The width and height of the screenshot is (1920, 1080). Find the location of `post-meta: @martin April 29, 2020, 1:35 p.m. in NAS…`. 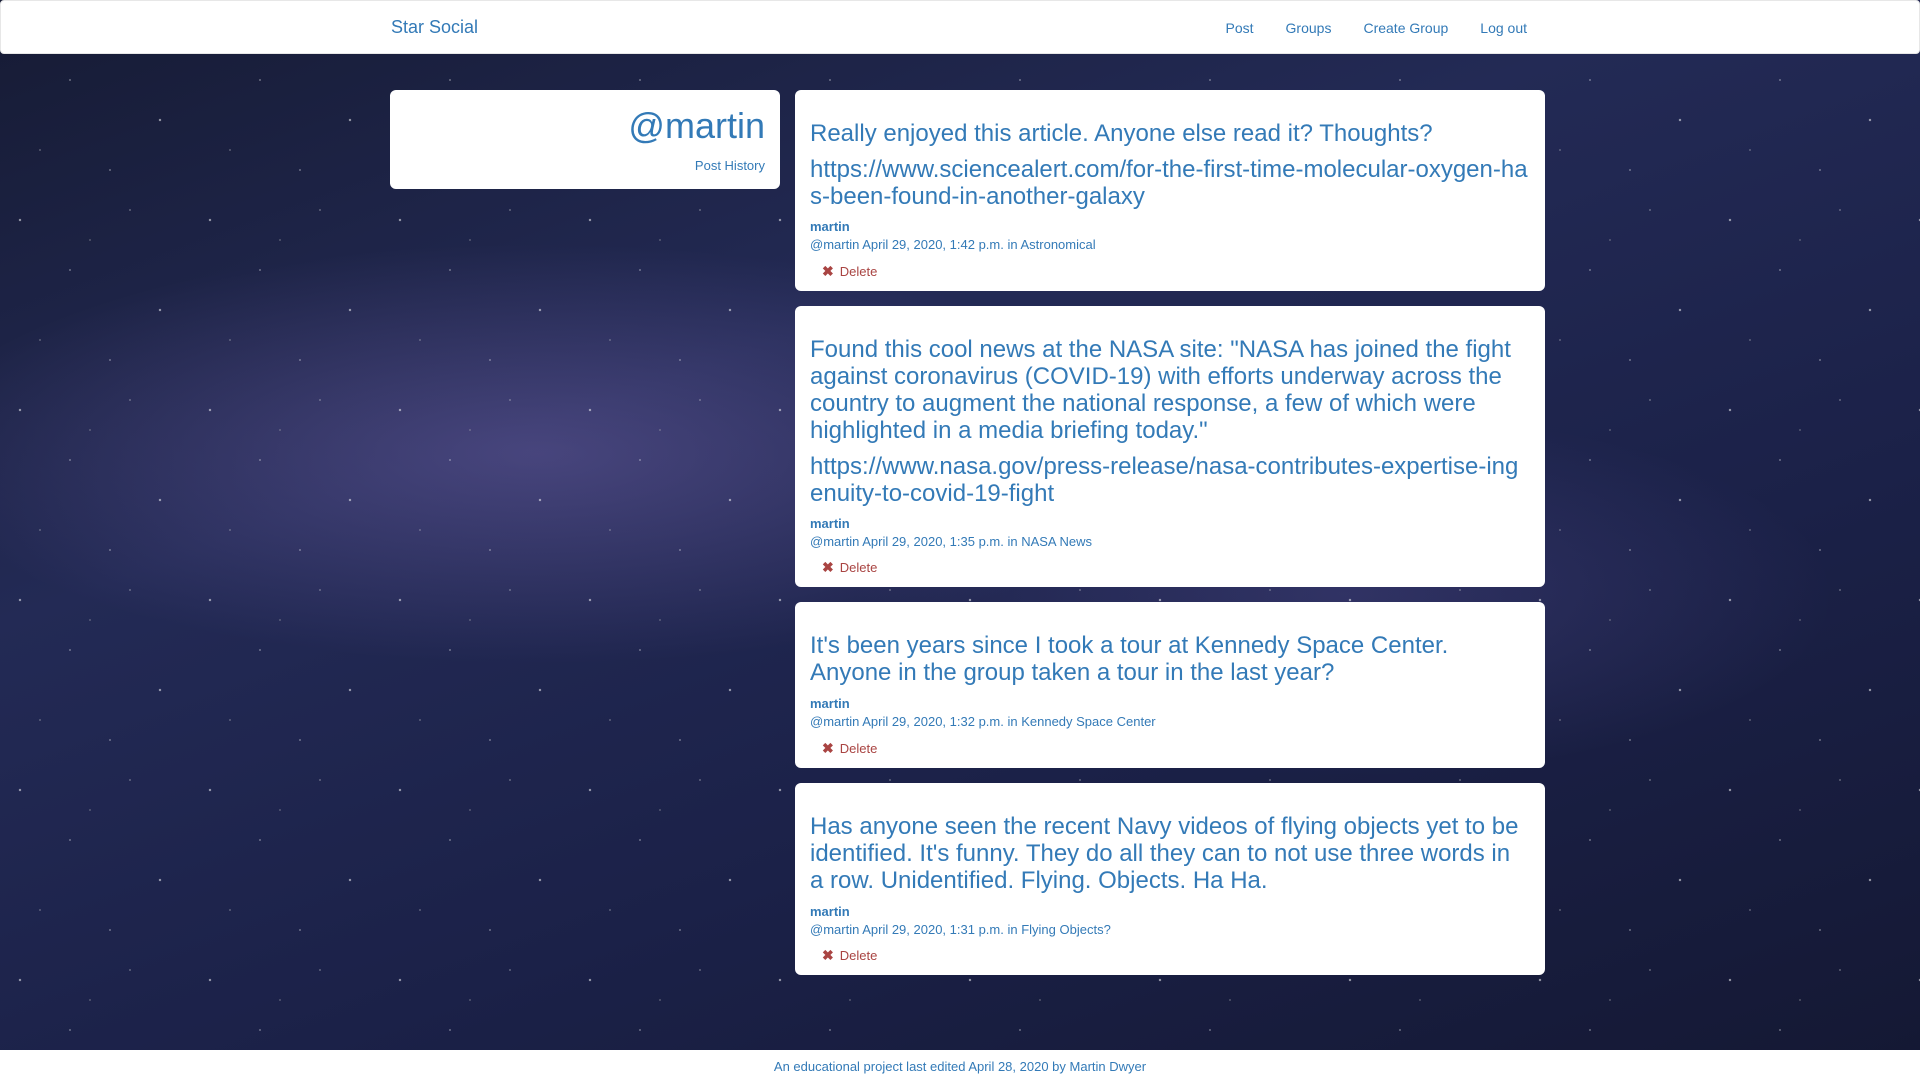

post-meta: @martin April 29, 2020, 1:35 p.m. in NAS… is located at coordinates (1170, 542).